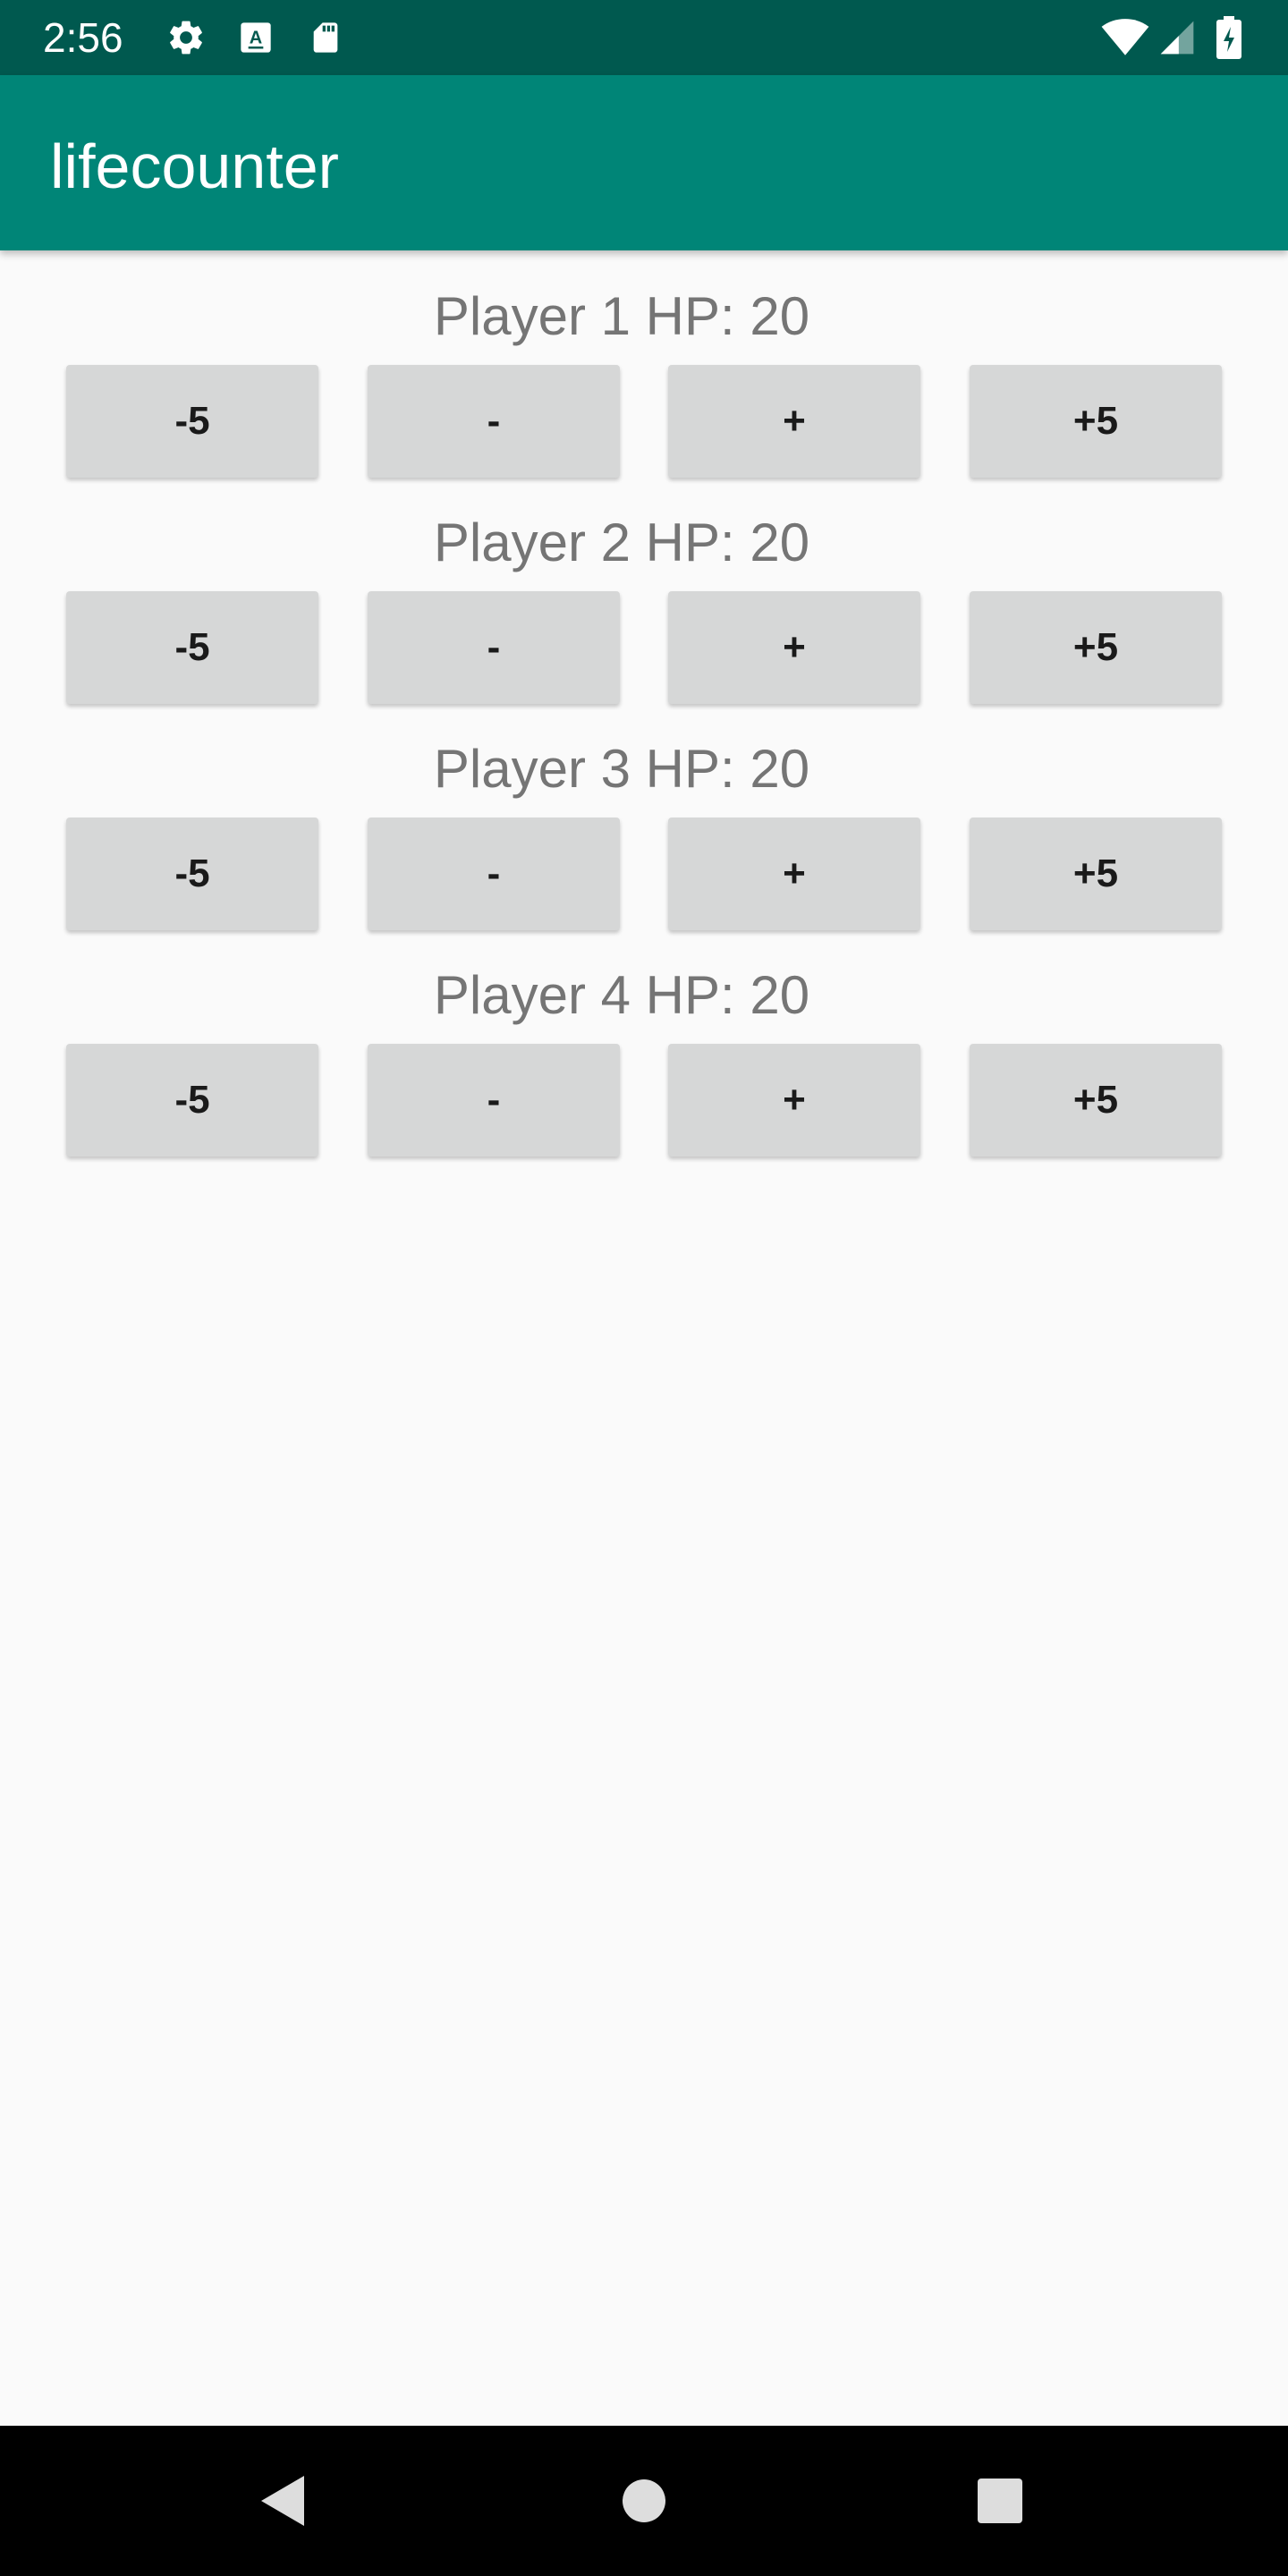 The image size is (1288, 2576). I want to click on back-icon, so click(284, 2501).